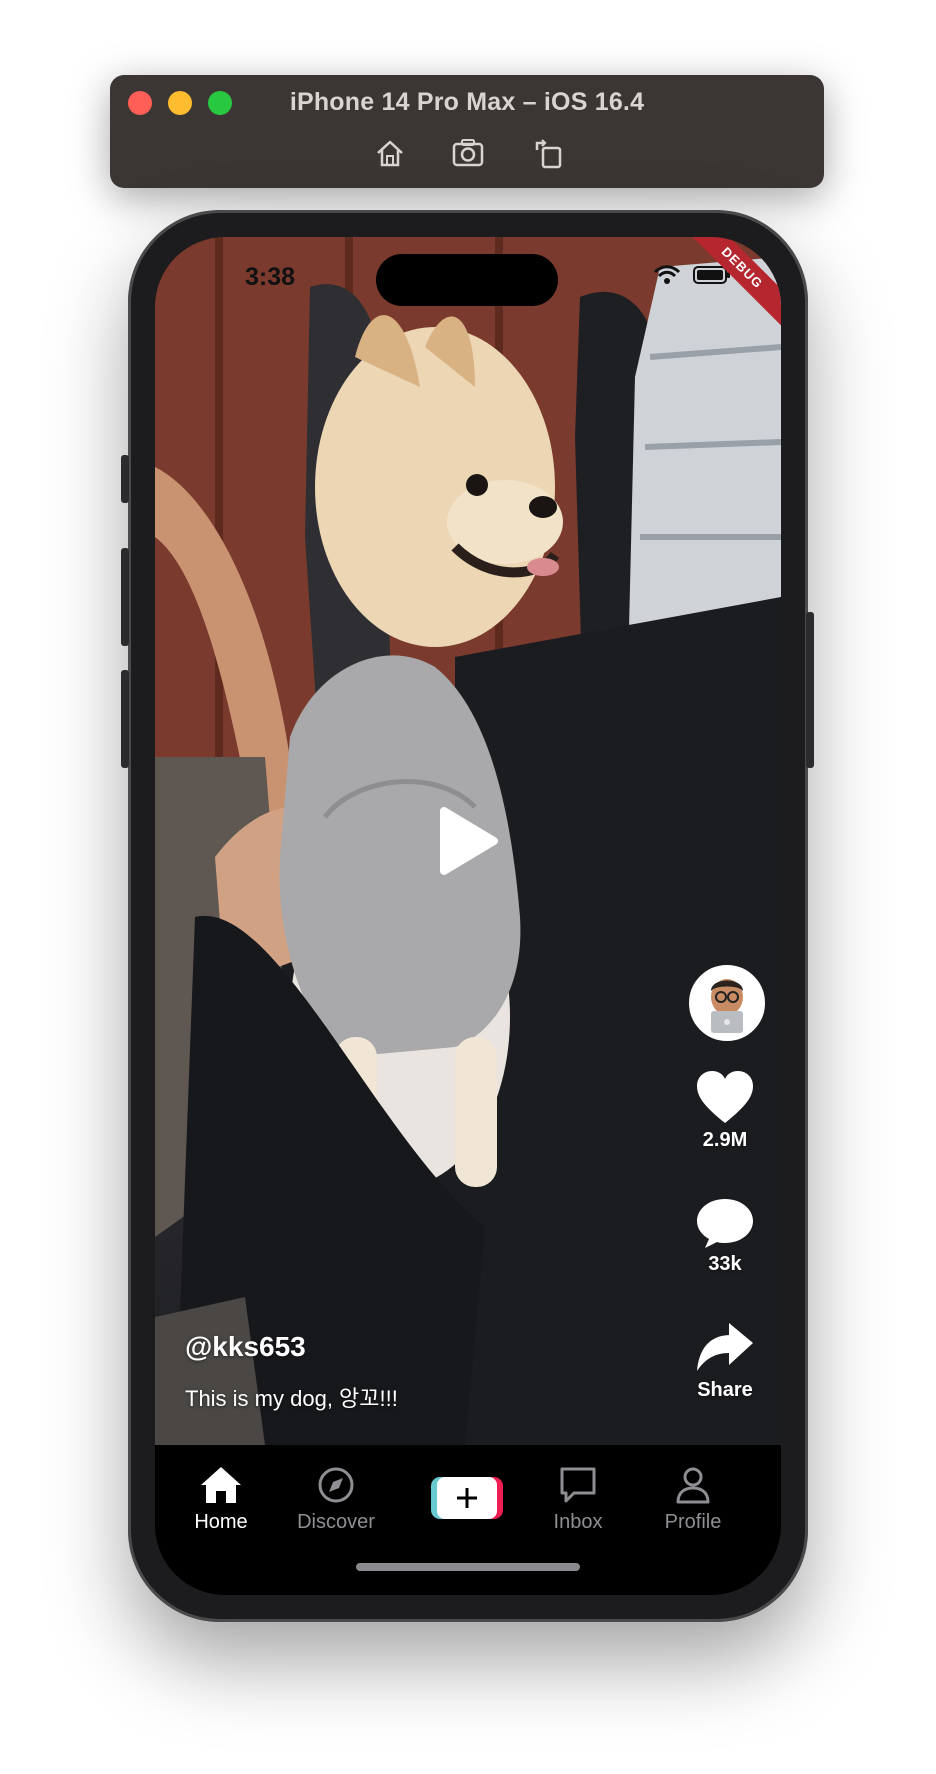 The height and width of the screenshot is (1774, 936). I want to click on simulator-titlebar: iPhone 14 Pro Max – iOS 16.4, so click(467, 131).